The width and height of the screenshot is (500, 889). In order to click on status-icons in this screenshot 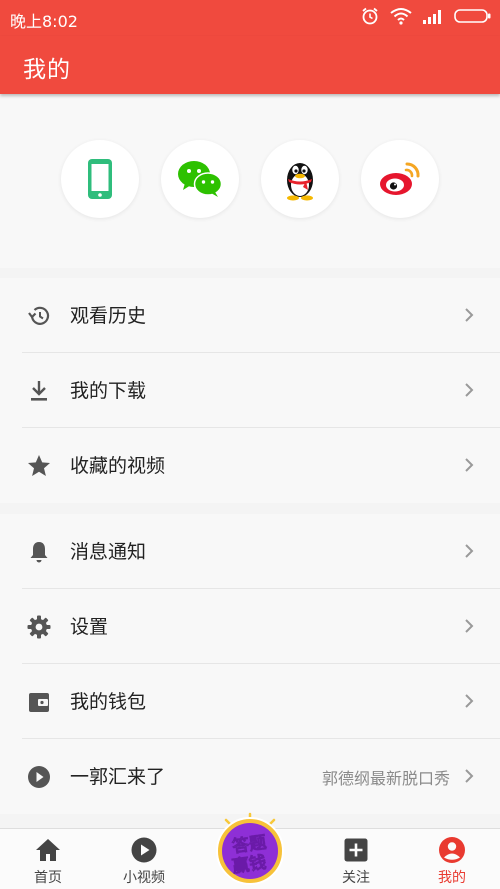, I will do `click(426, 16)`.